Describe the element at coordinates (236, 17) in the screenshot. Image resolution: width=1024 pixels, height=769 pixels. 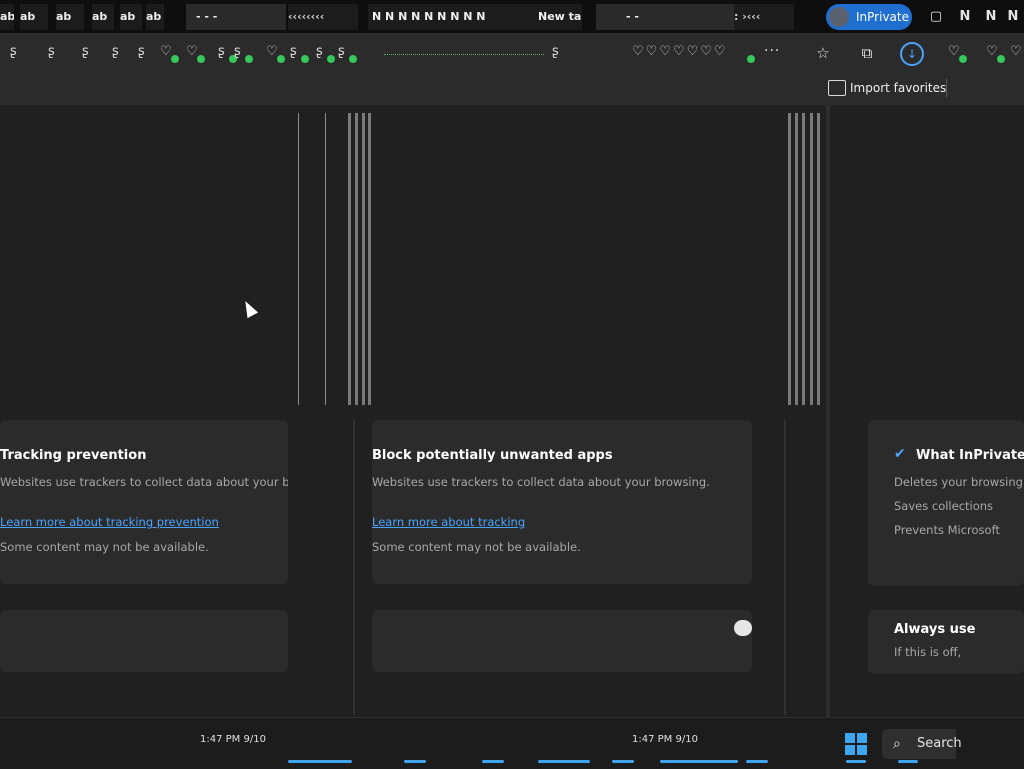
I see `tab: - - -` at that location.